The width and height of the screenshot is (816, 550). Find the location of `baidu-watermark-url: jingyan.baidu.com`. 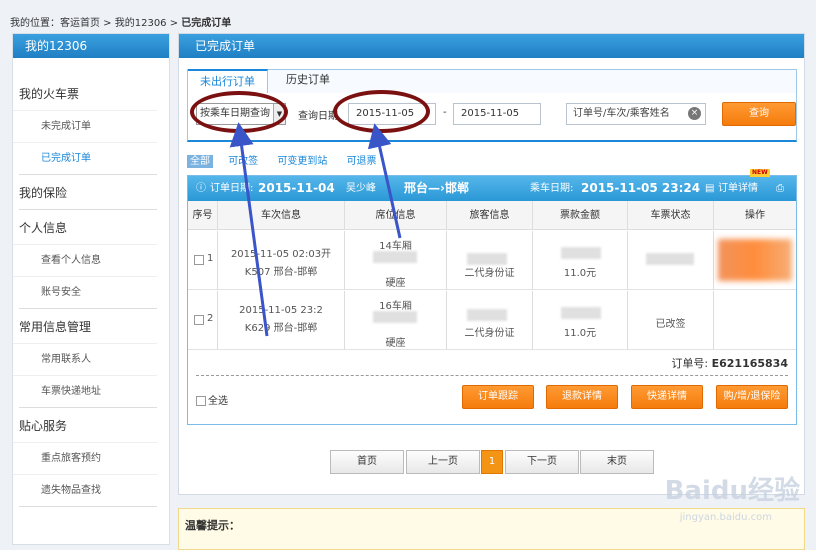

baidu-watermark-url: jingyan.baidu.com is located at coordinates (725, 517).